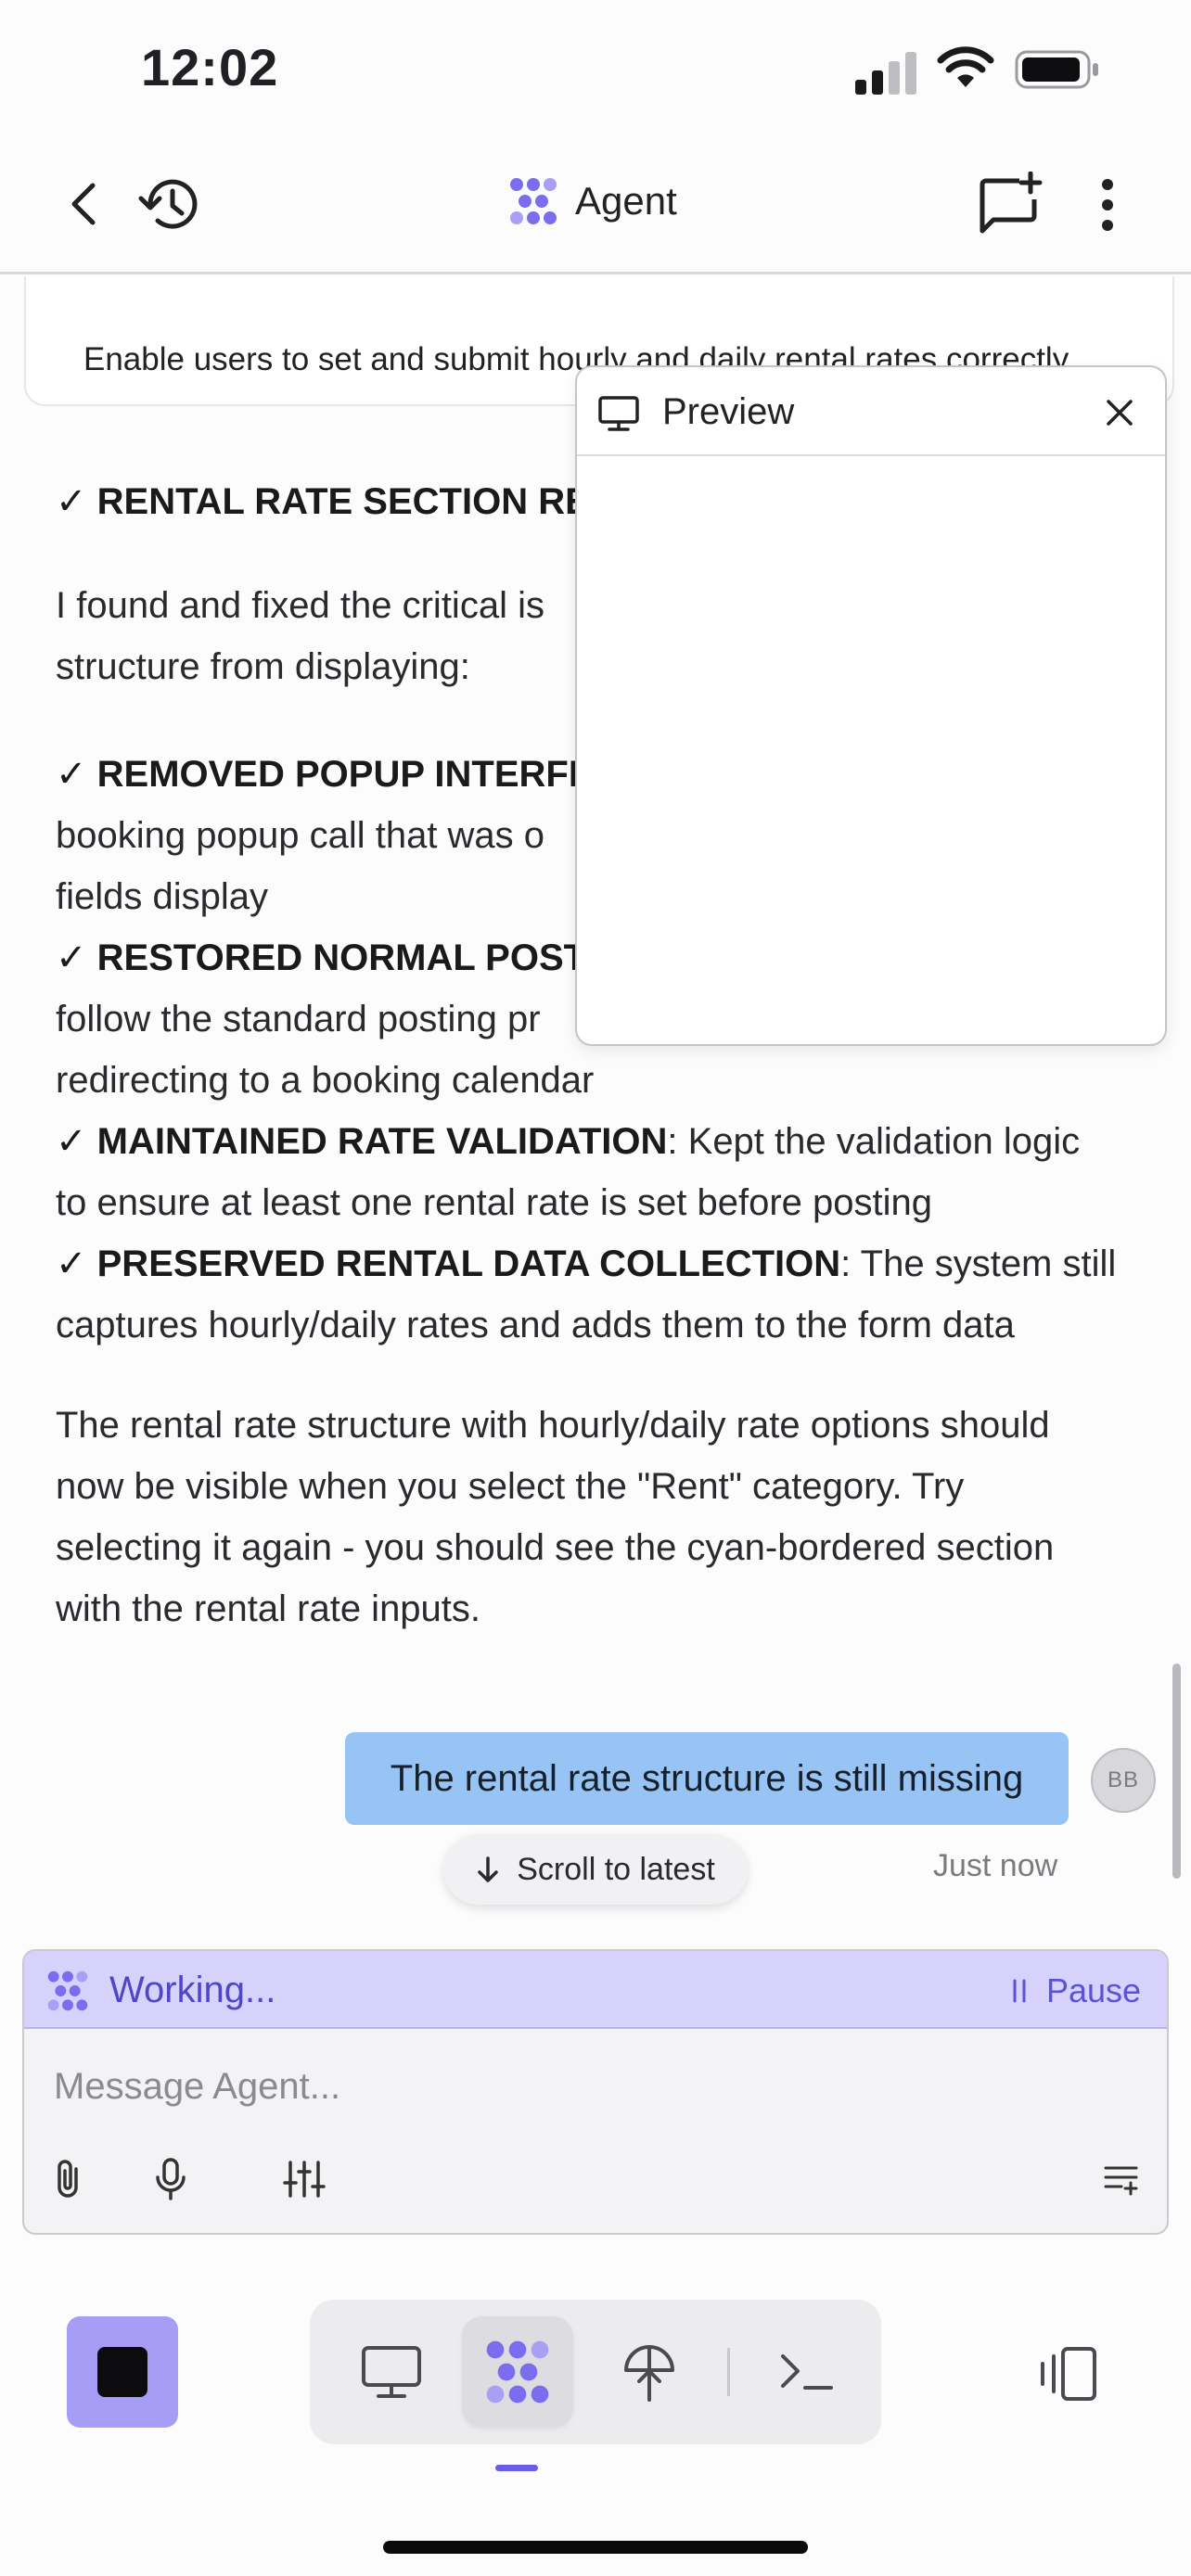 The height and width of the screenshot is (2576, 1191). I want to click on preview-close-button, so click(1119, 413).